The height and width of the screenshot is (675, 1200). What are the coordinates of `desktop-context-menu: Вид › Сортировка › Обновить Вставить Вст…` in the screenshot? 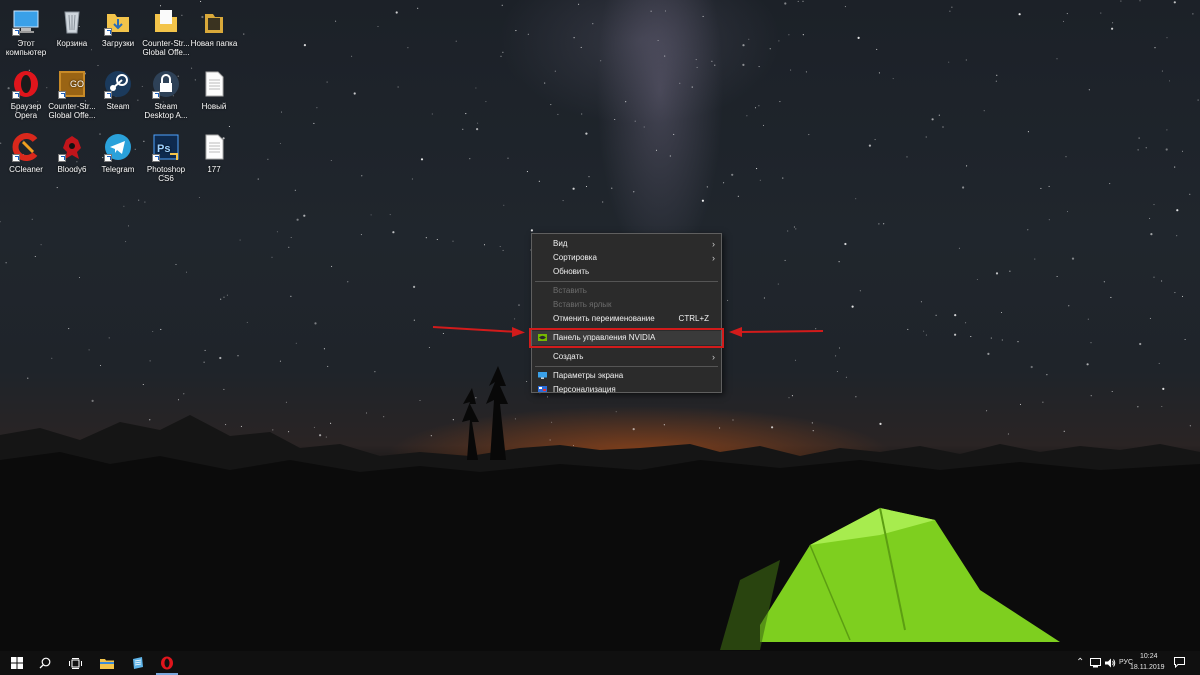 It's located at (626, 313).